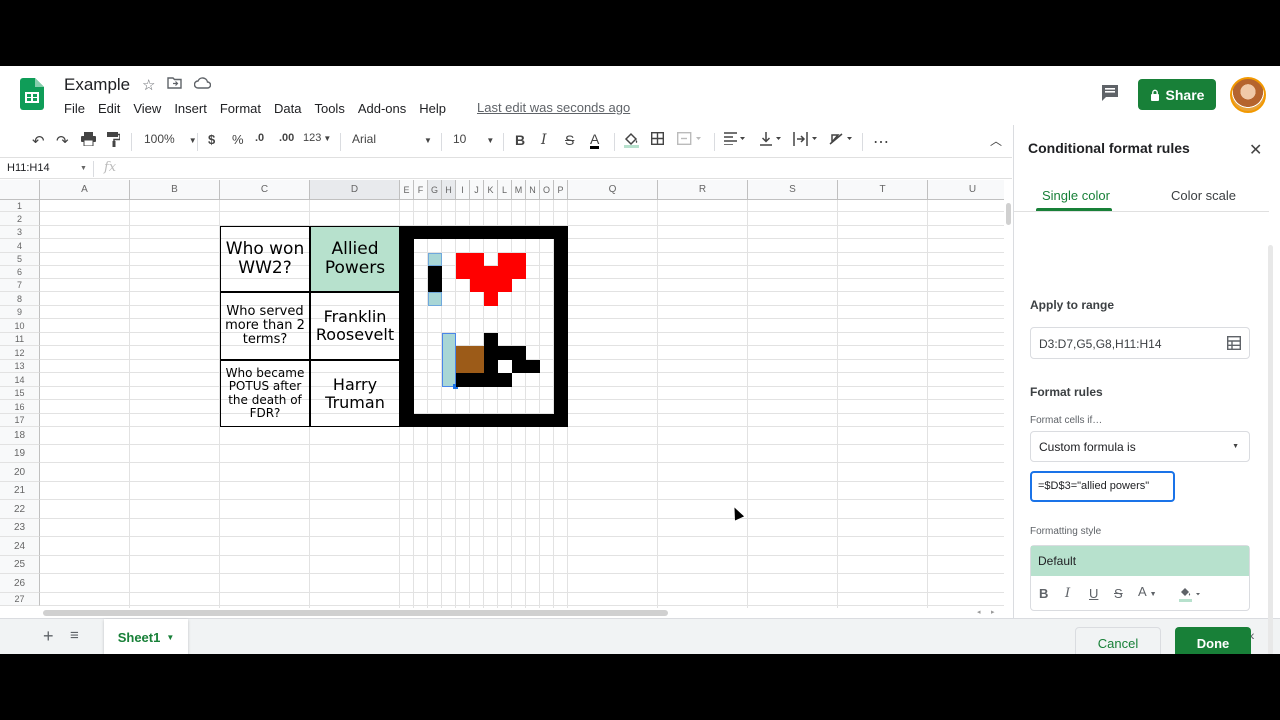 This screenshot has height=720, width=1280. What do you see at coordinates (1076, 195) in the screenshot?
I see `tab-single-color: Single color` at bounding box center [1076, 195].